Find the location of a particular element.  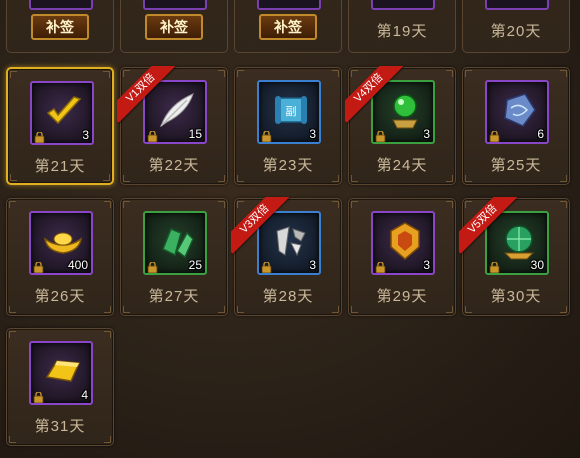

item-quantity: 15 is located at coordinates (195, 134).